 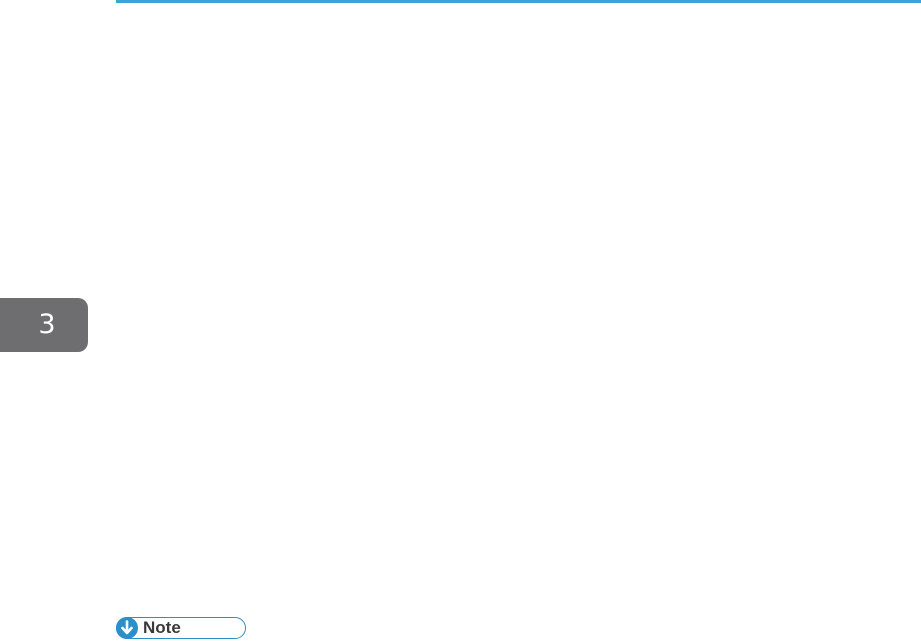 I want to click on chapter-tab: 3, so click(x=44, y=325).